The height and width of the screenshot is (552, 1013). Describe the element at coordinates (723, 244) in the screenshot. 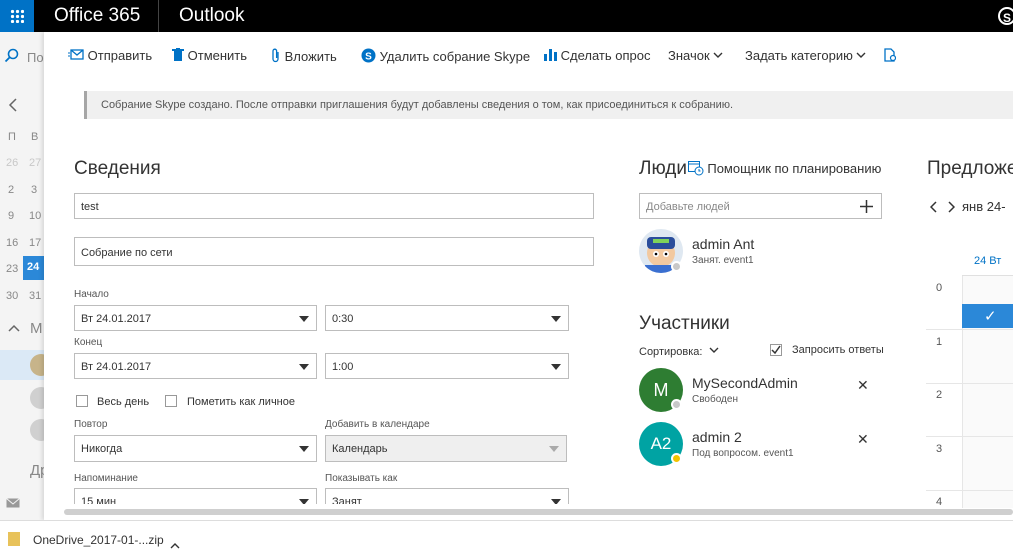

I see `organizer-name: admin Ant` at that location.